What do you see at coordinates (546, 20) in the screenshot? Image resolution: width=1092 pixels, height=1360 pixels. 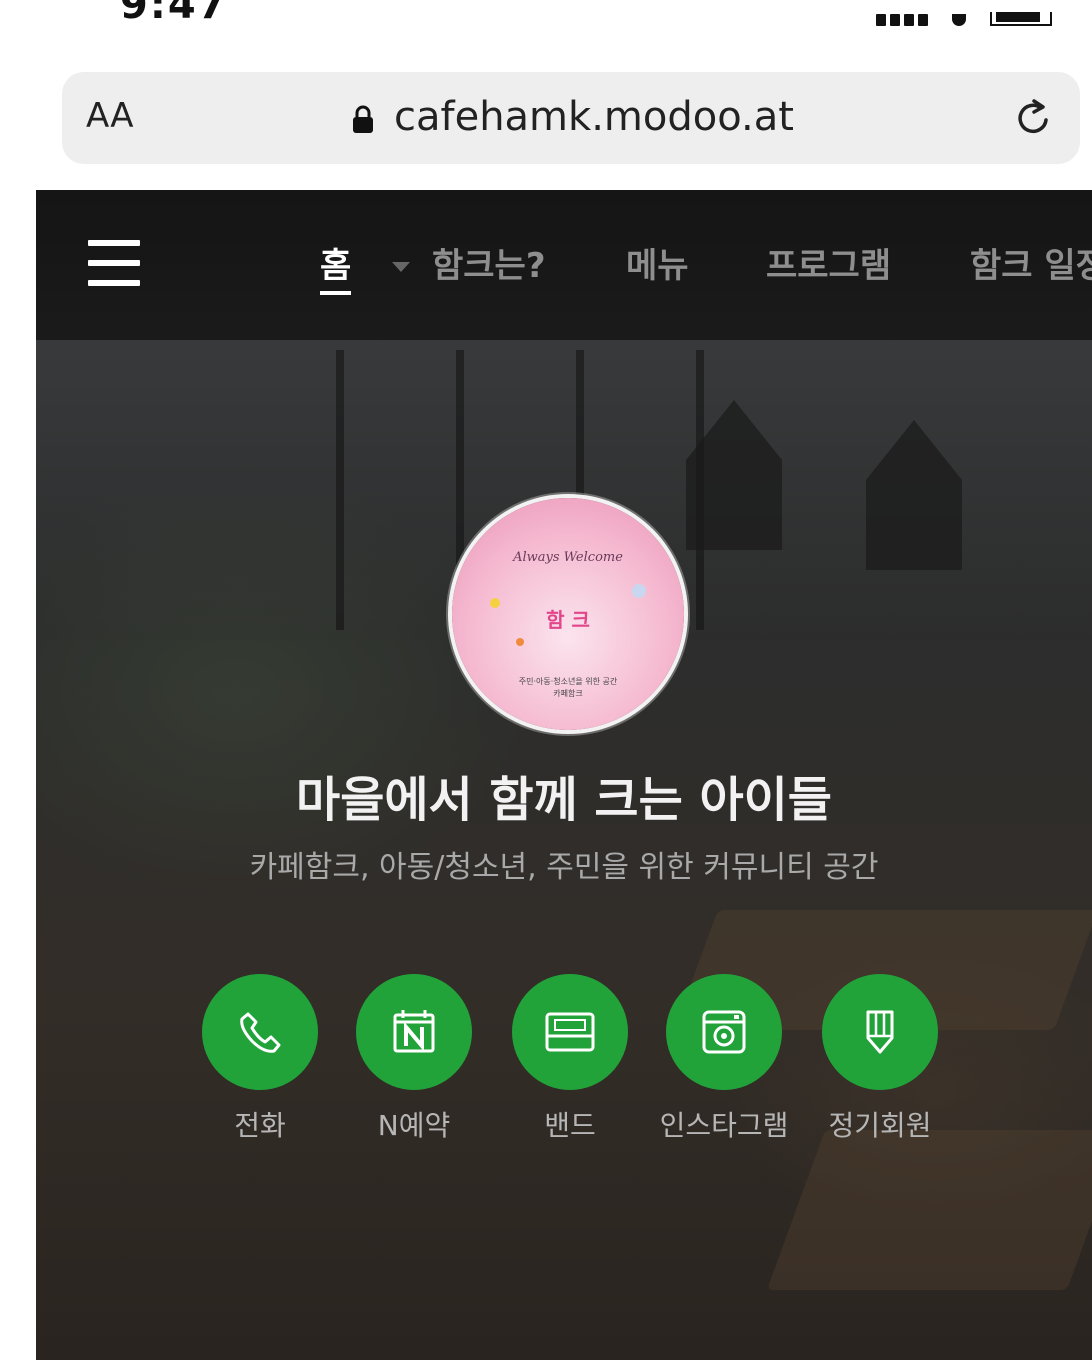 I see `status-bar: 9:47` at bounding box center [546, 20].